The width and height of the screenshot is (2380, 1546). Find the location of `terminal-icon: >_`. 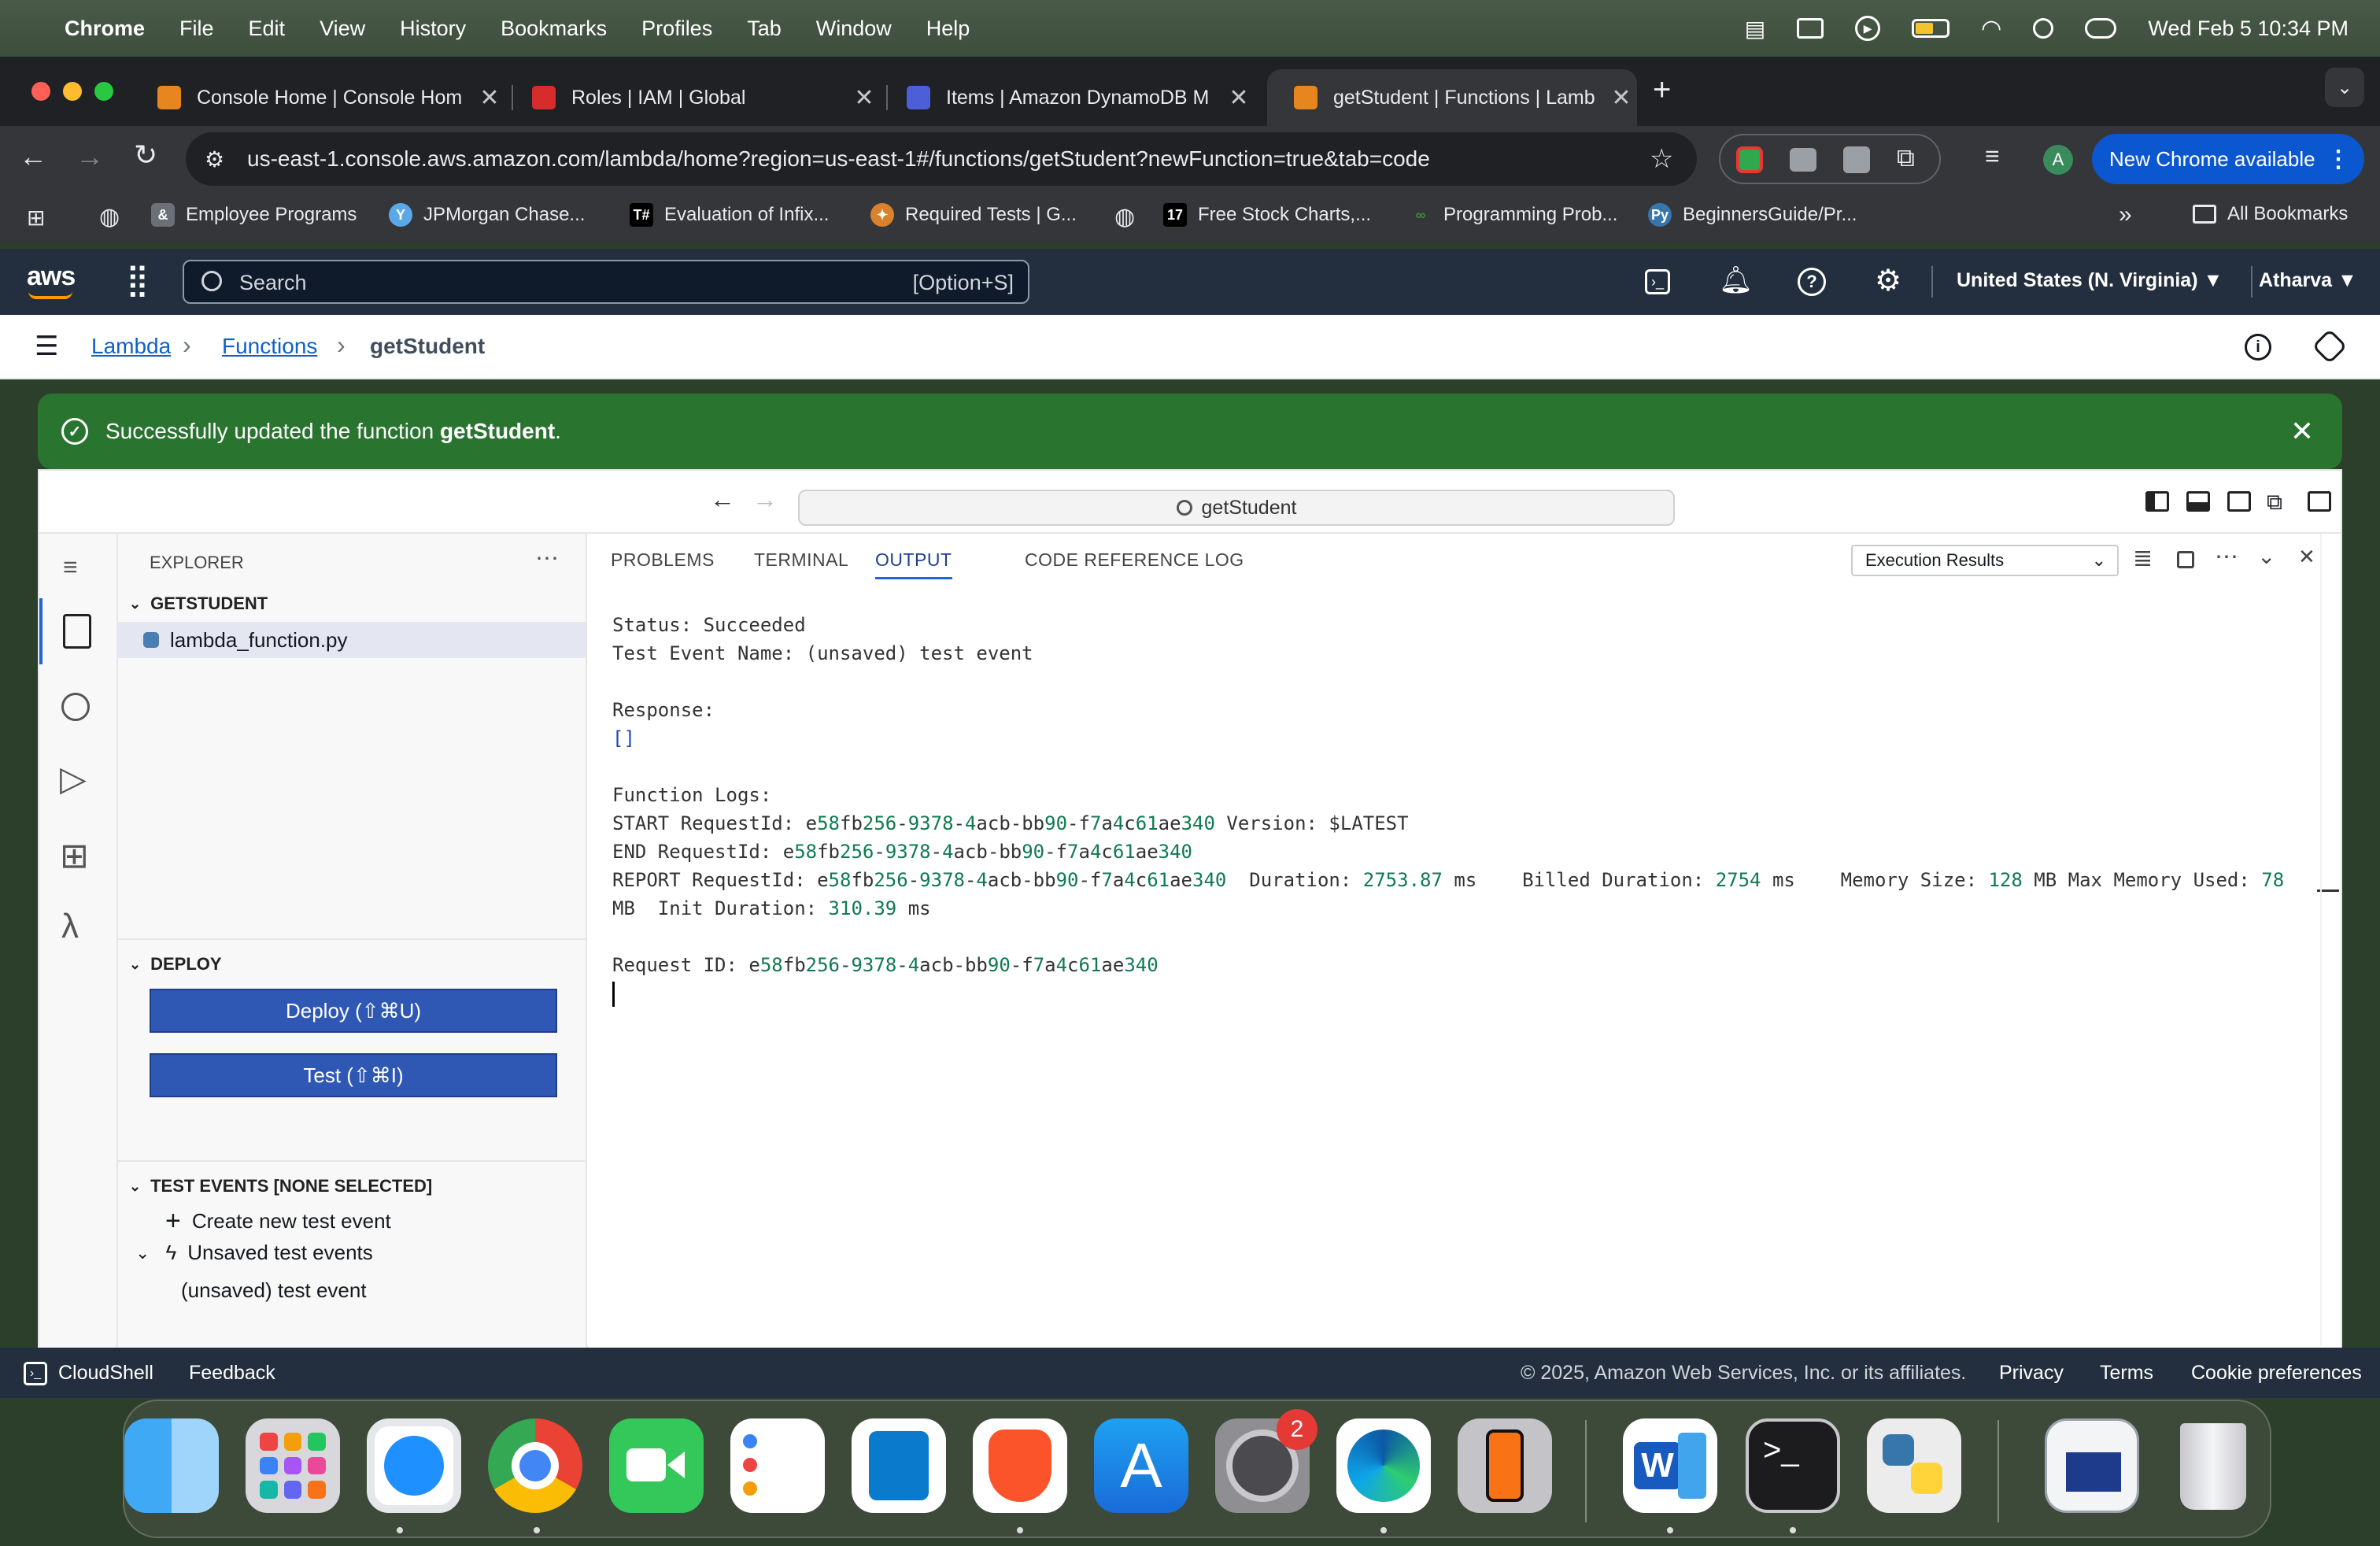

terminal-icon: >_ is located at coordinates (1793, 1465).